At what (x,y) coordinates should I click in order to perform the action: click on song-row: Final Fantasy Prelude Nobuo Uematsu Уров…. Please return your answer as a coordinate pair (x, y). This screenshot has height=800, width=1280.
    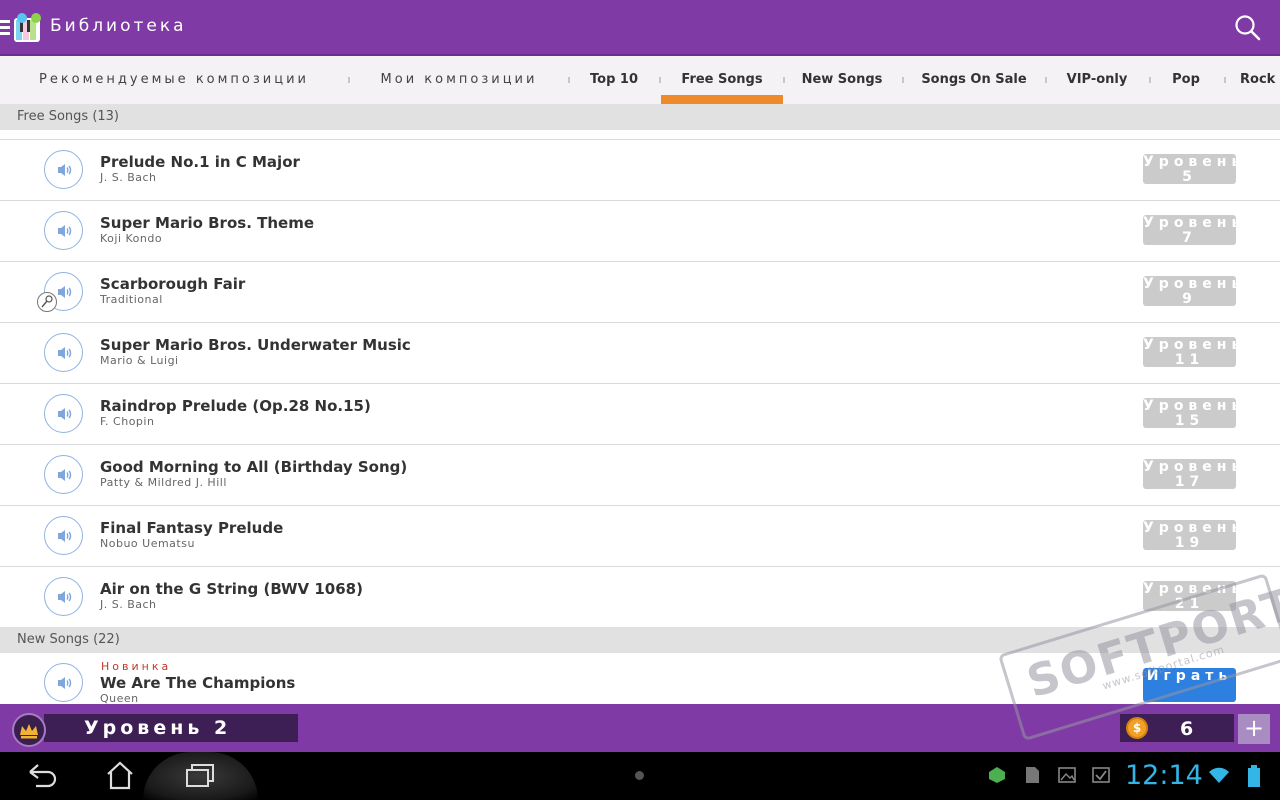
    Looking at the image, I should click on (640, 535).